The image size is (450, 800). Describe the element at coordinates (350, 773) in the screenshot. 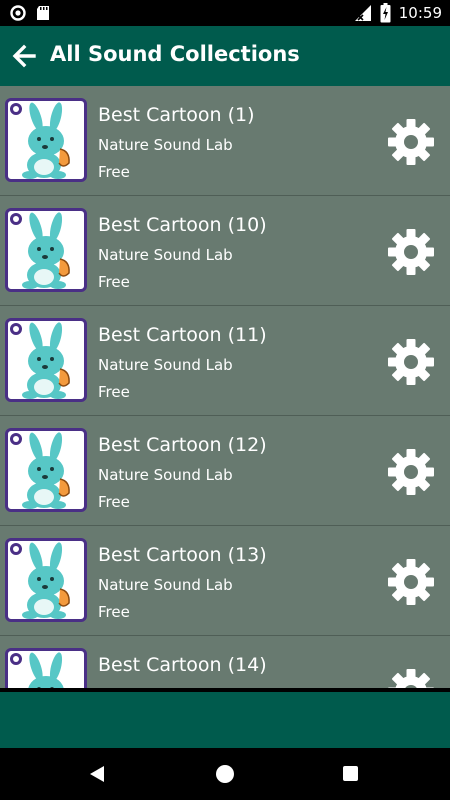

I see `nav-recents-icon` at that location.